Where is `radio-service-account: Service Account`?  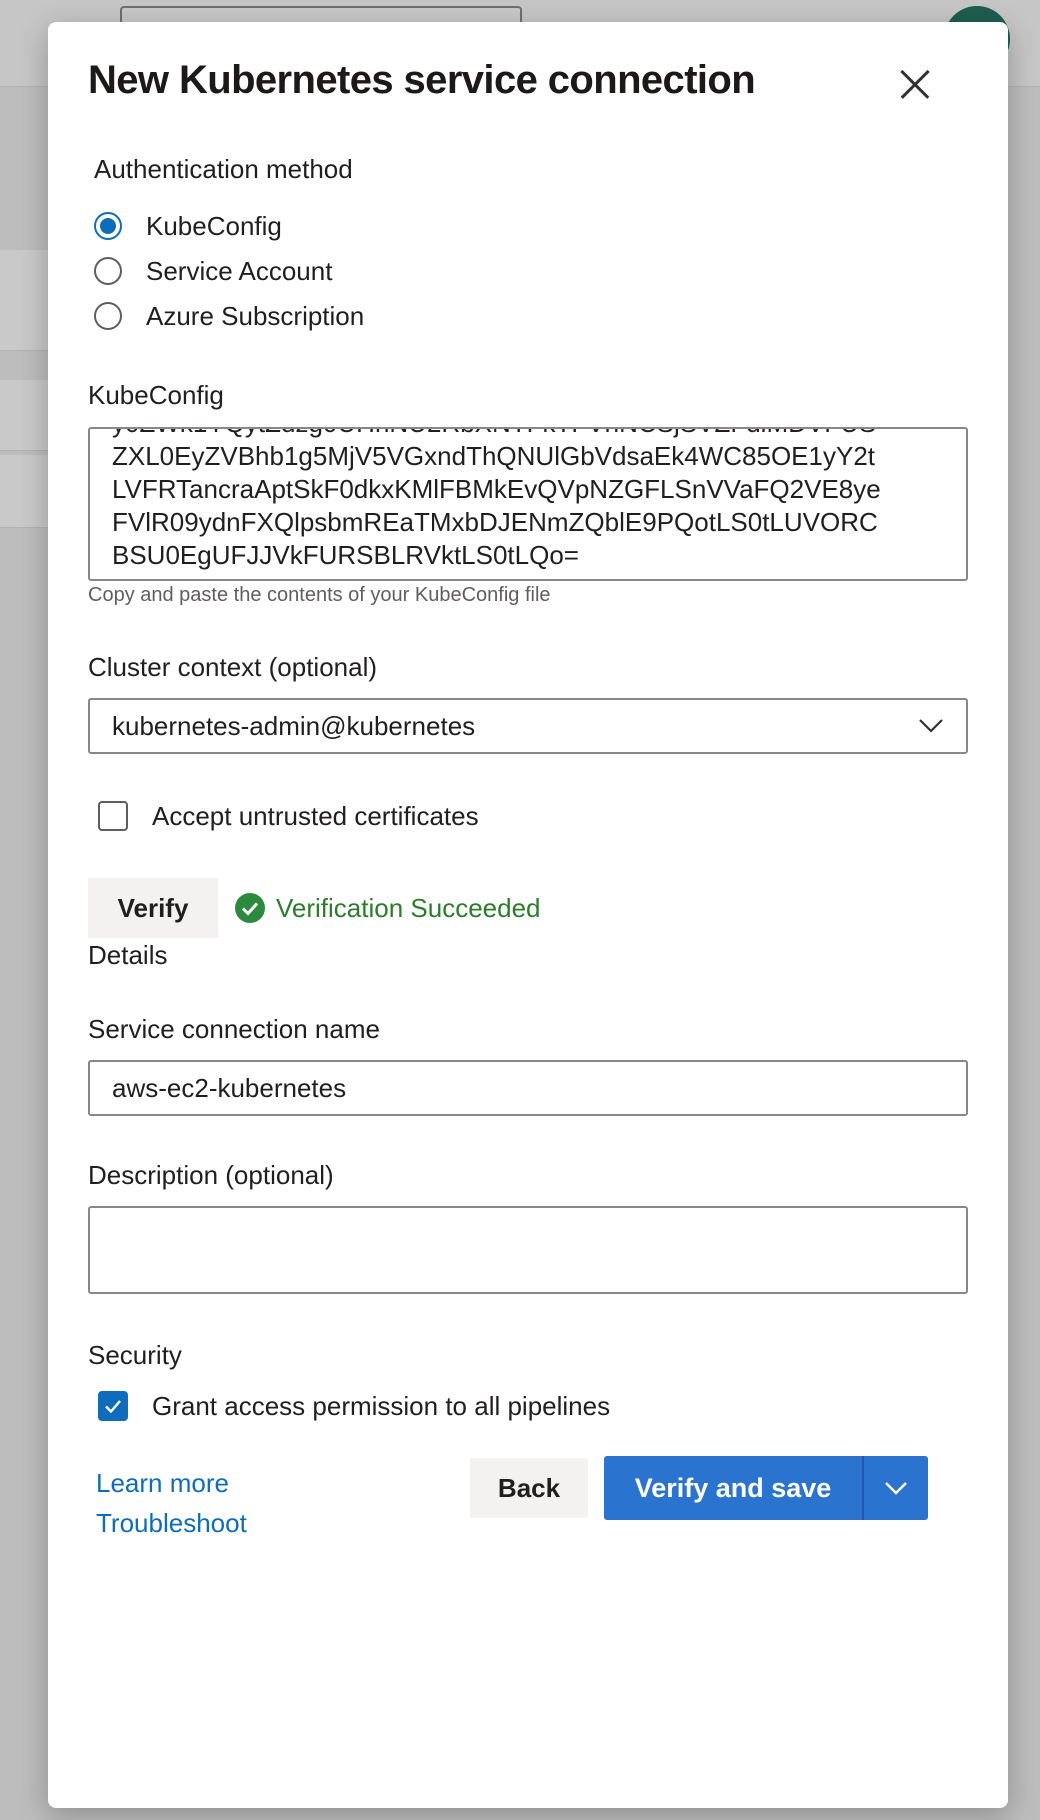 radio-service-account: Service Account is located at coordinates (213, 271).